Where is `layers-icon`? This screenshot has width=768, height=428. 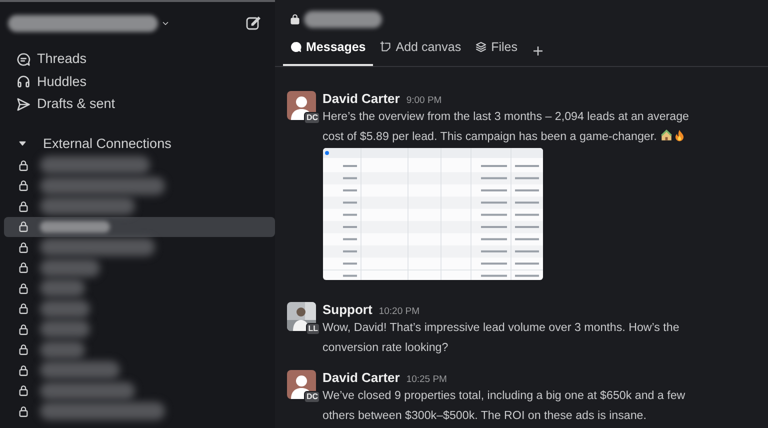
layers-icon is located at coordinates (481, 47).